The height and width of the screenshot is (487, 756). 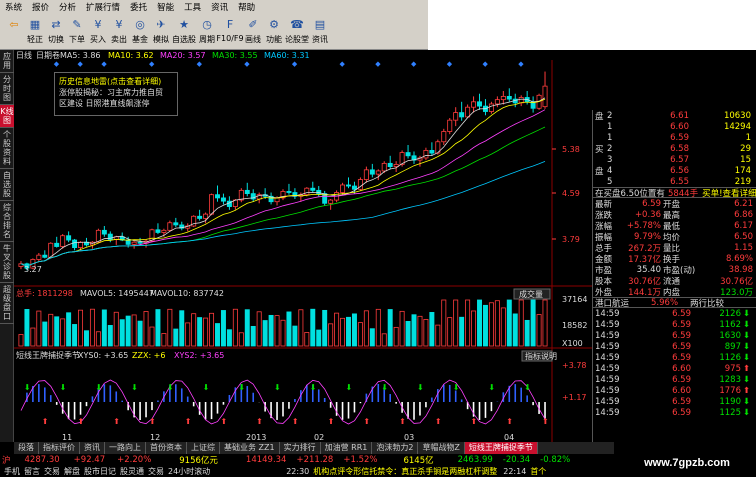 I want to click on side-tab: 超级盘口, so click(x=7, y=303).